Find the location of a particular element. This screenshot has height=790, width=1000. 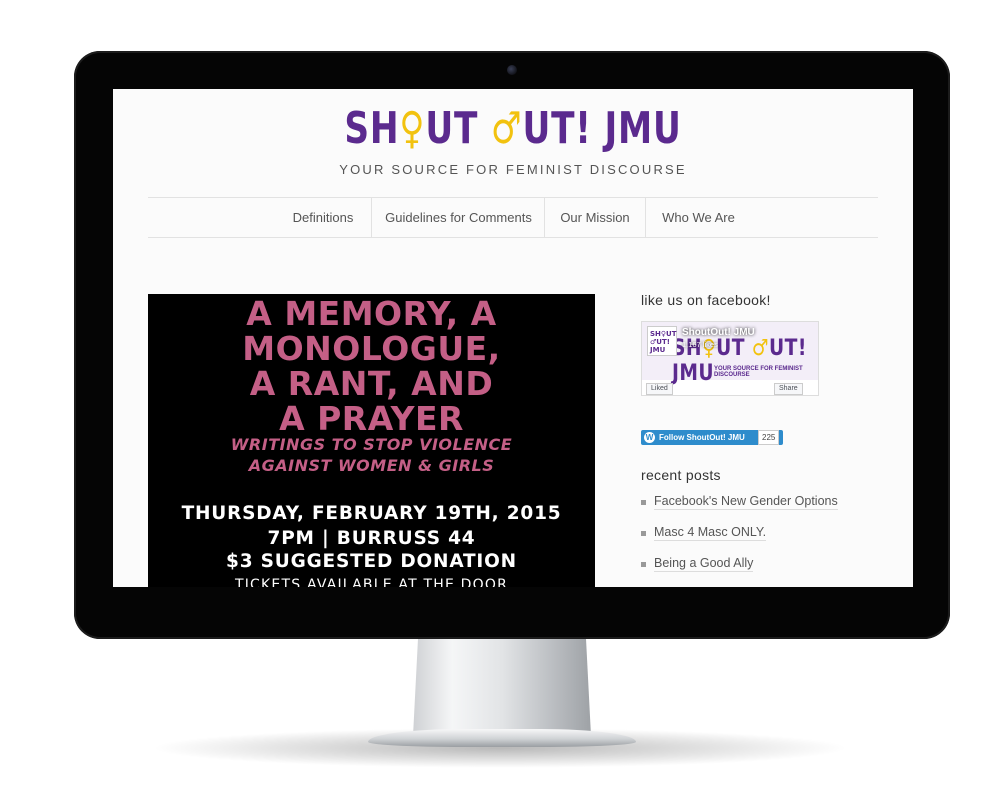

poster-title-line: MONOLOGUE, is located at coordinates (371, 348).